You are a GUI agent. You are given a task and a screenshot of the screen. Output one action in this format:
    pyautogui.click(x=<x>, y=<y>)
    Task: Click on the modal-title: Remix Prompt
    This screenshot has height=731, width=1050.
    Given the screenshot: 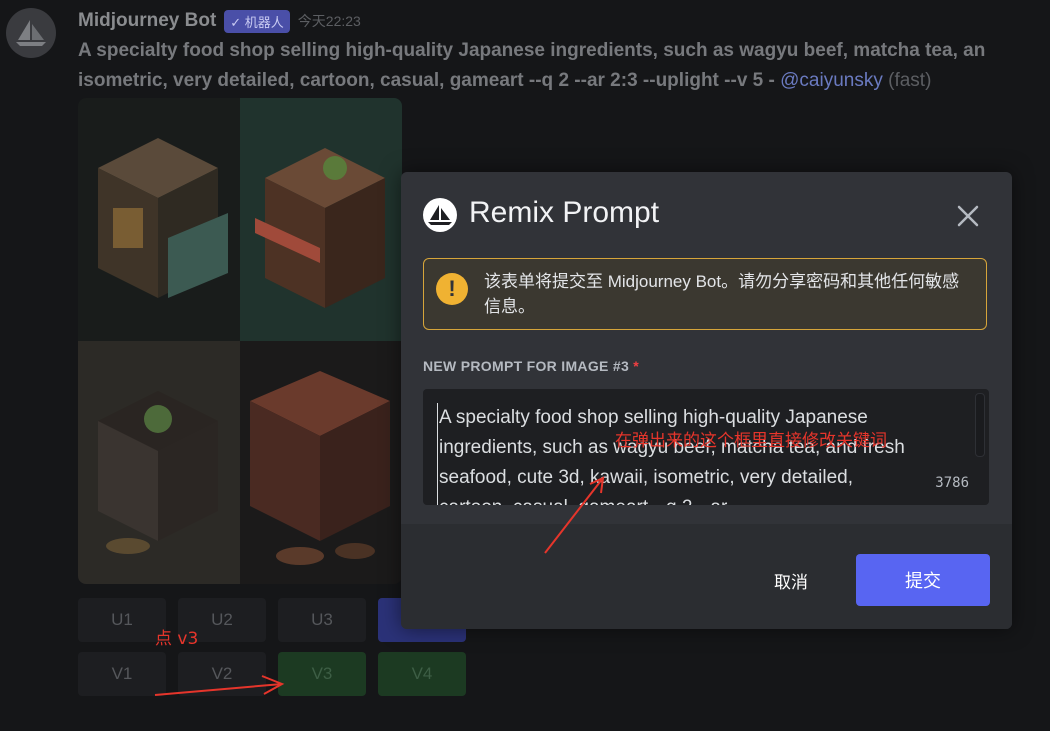 What is the action you would take?
    pyautogui.click(x=564, y=212)
    